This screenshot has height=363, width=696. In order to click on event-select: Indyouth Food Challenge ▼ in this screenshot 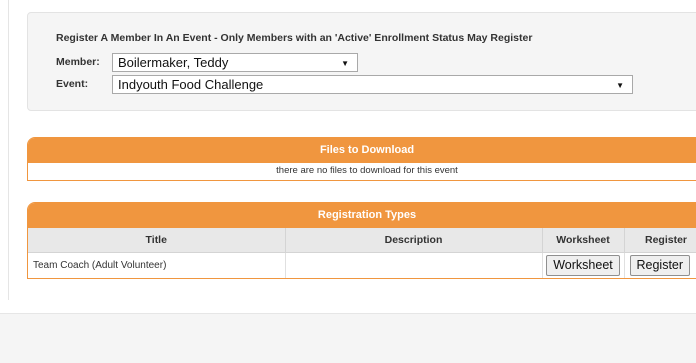, I will do `click(372, 84)`.